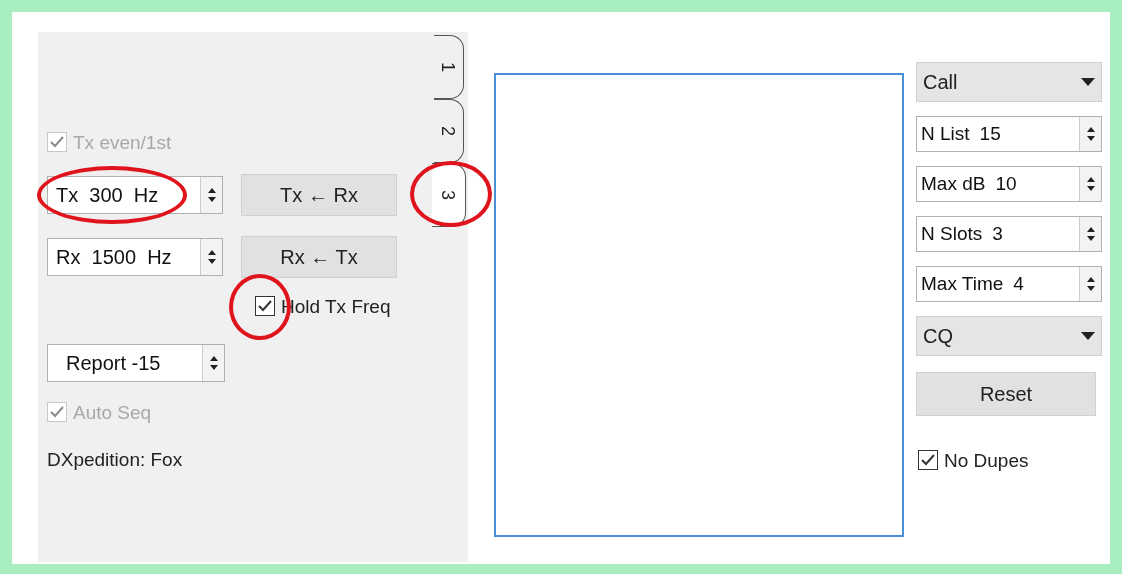  I want to click on checkbox-label: No Dupes, so click(986, 460).